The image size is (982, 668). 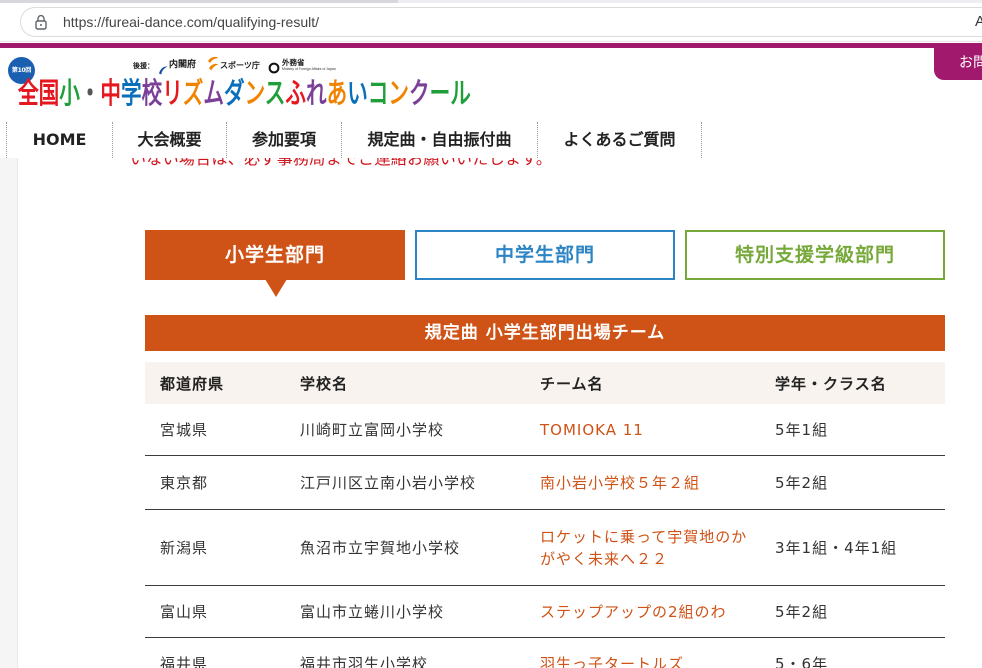 What do you see at coordinates (49, 93) in the screenshot?
I see `site-title-char: 国` at bounding box center [49, 93].